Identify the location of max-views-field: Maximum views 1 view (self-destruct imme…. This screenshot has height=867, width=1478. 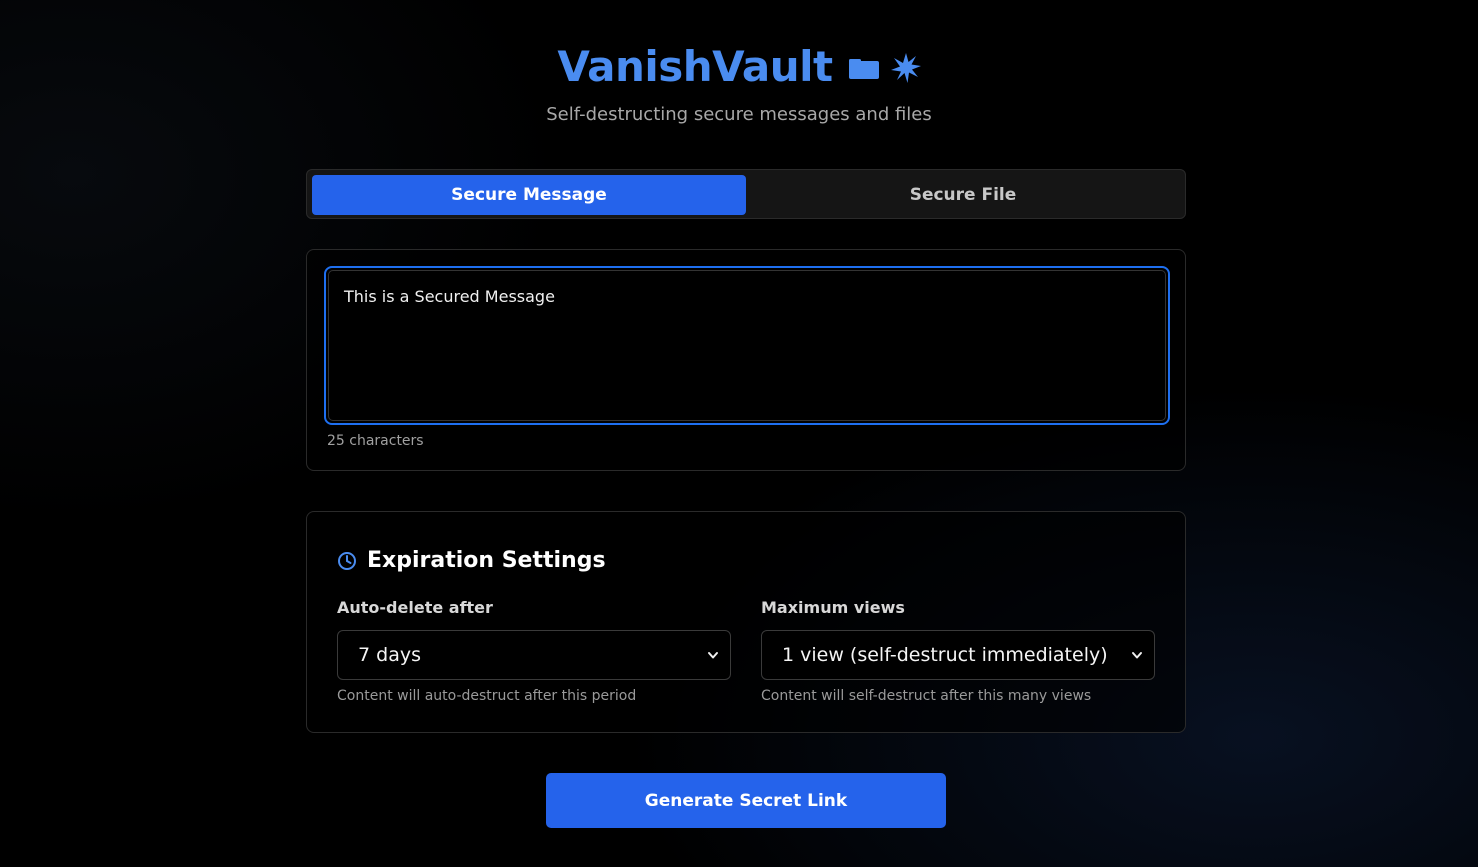
(958, 651).